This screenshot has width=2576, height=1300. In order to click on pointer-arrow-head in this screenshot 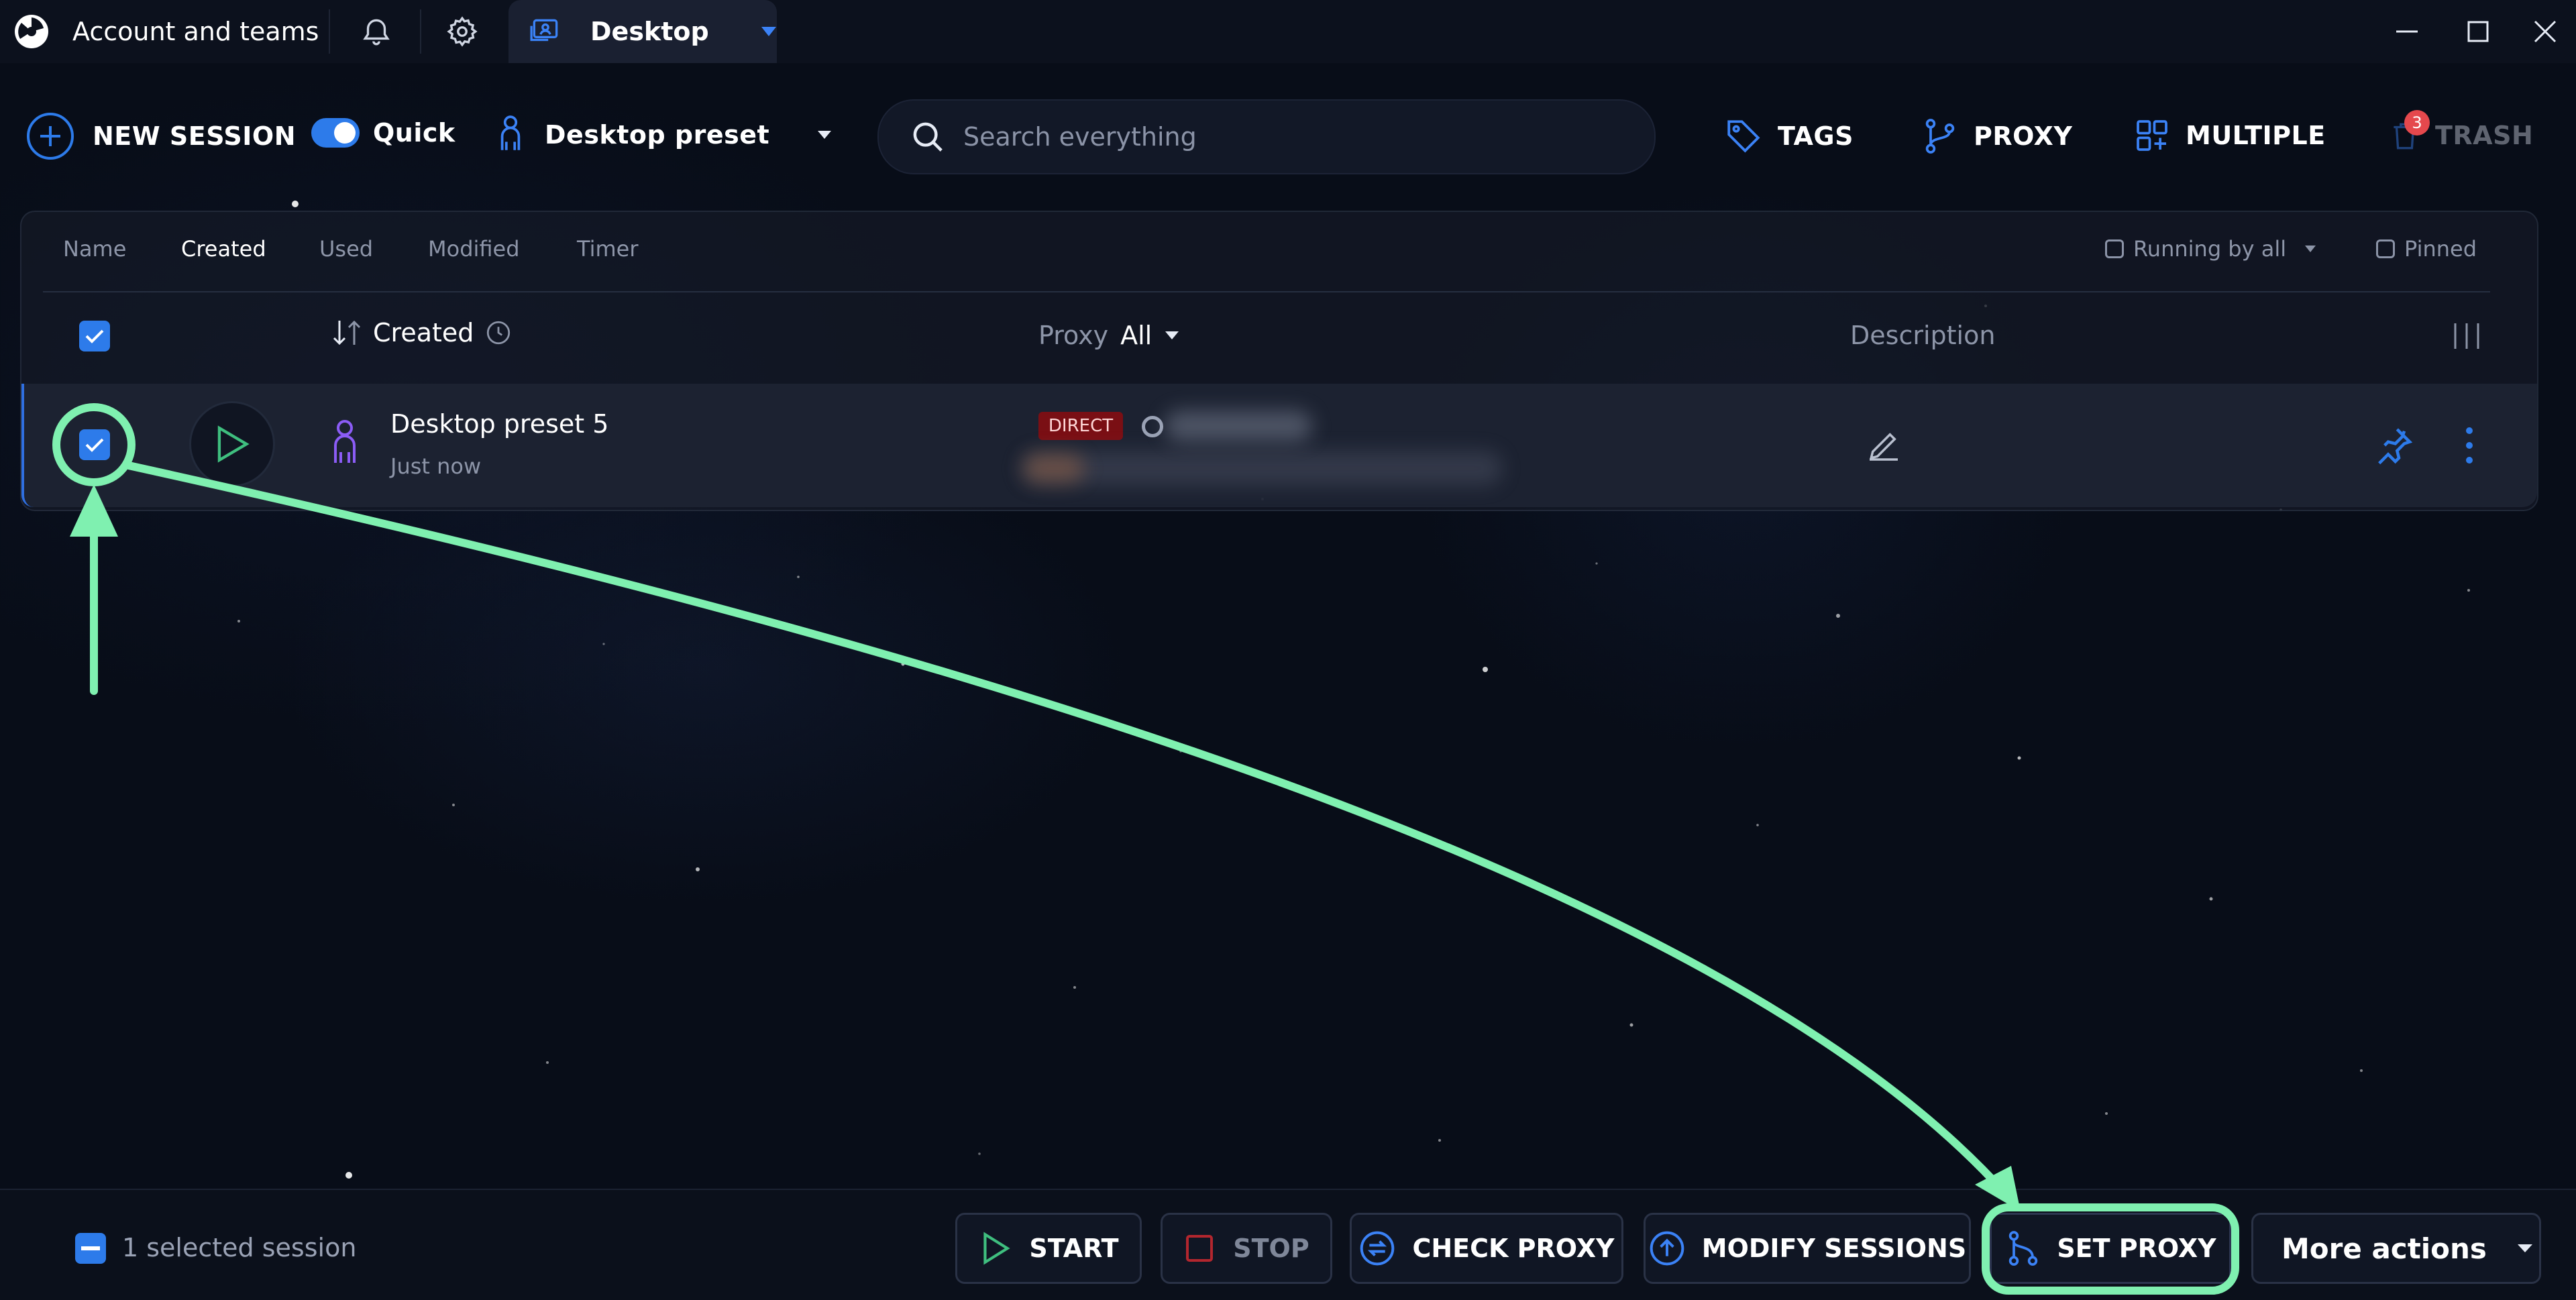, I will do `click(94, 511)`.